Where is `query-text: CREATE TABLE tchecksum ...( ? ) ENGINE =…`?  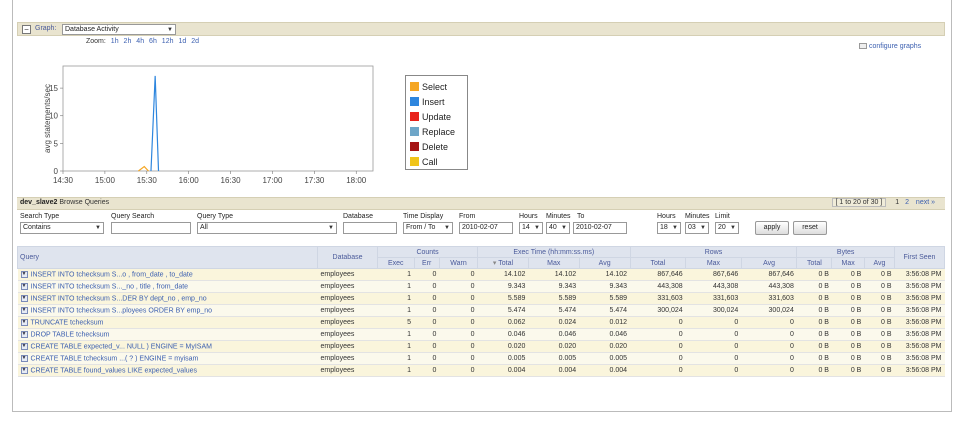
query-text: CREATE TABLE tchecksum ...( ? ) ENGINE =… is located at coordinates (115, 358).